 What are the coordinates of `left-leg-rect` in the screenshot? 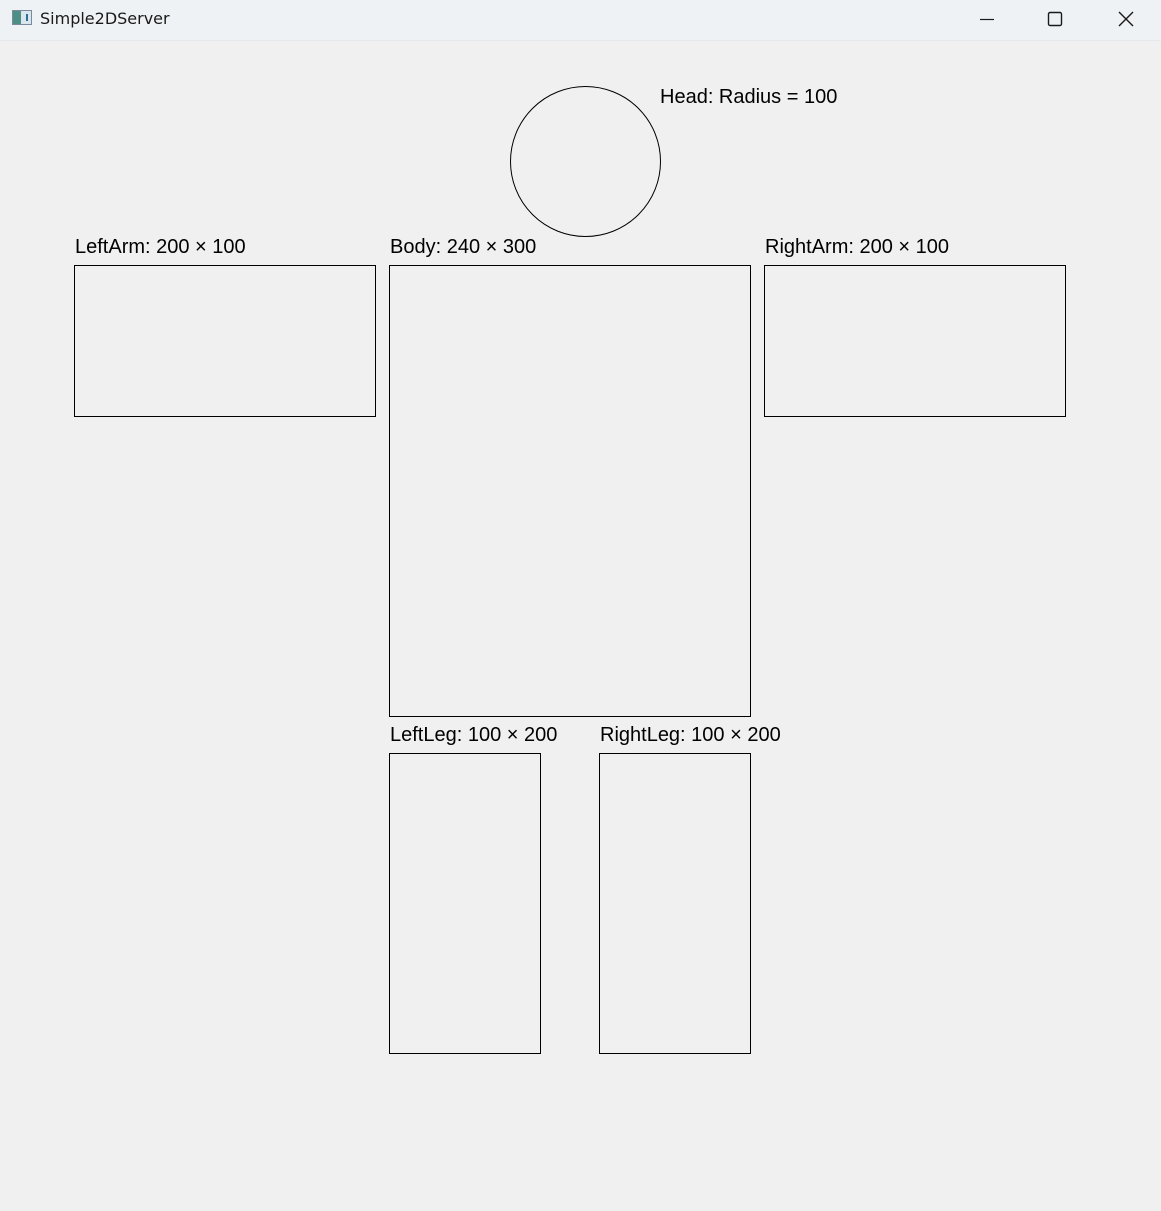 It's located at (465, 903).